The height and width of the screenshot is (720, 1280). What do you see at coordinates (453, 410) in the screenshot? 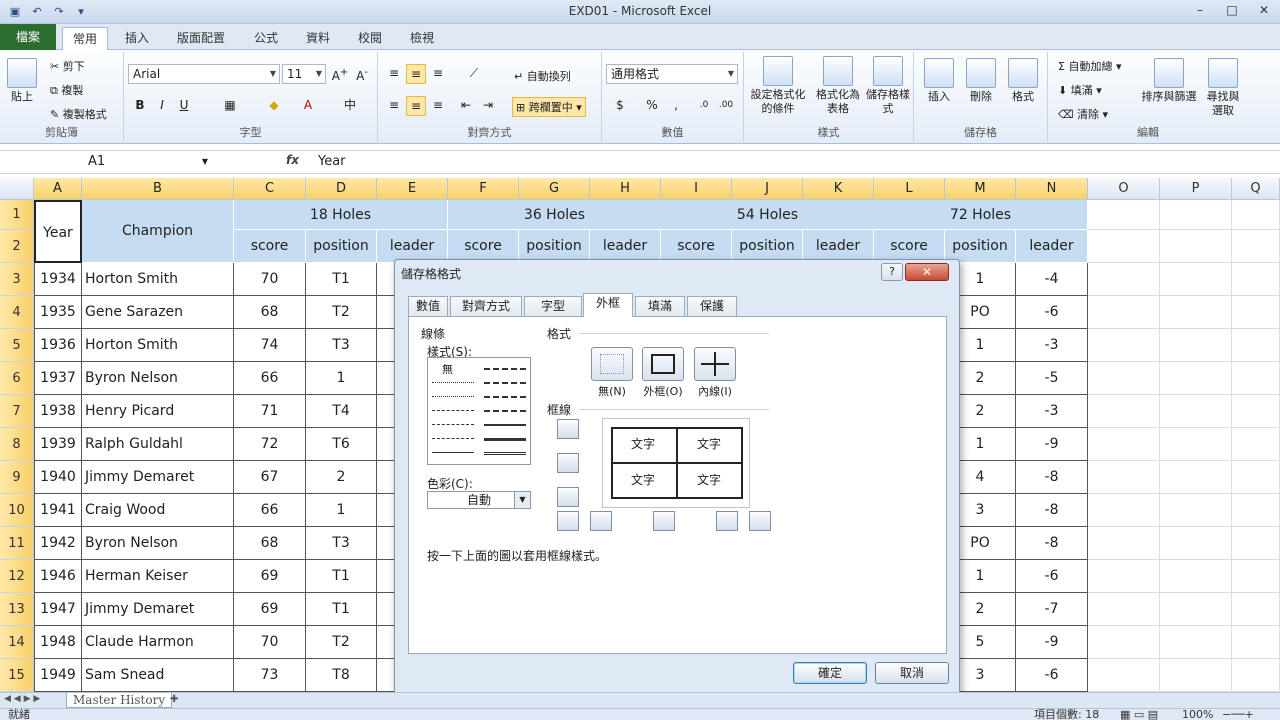
I see `line-style-dash-dot-dot` at bounding box center [453, 410].